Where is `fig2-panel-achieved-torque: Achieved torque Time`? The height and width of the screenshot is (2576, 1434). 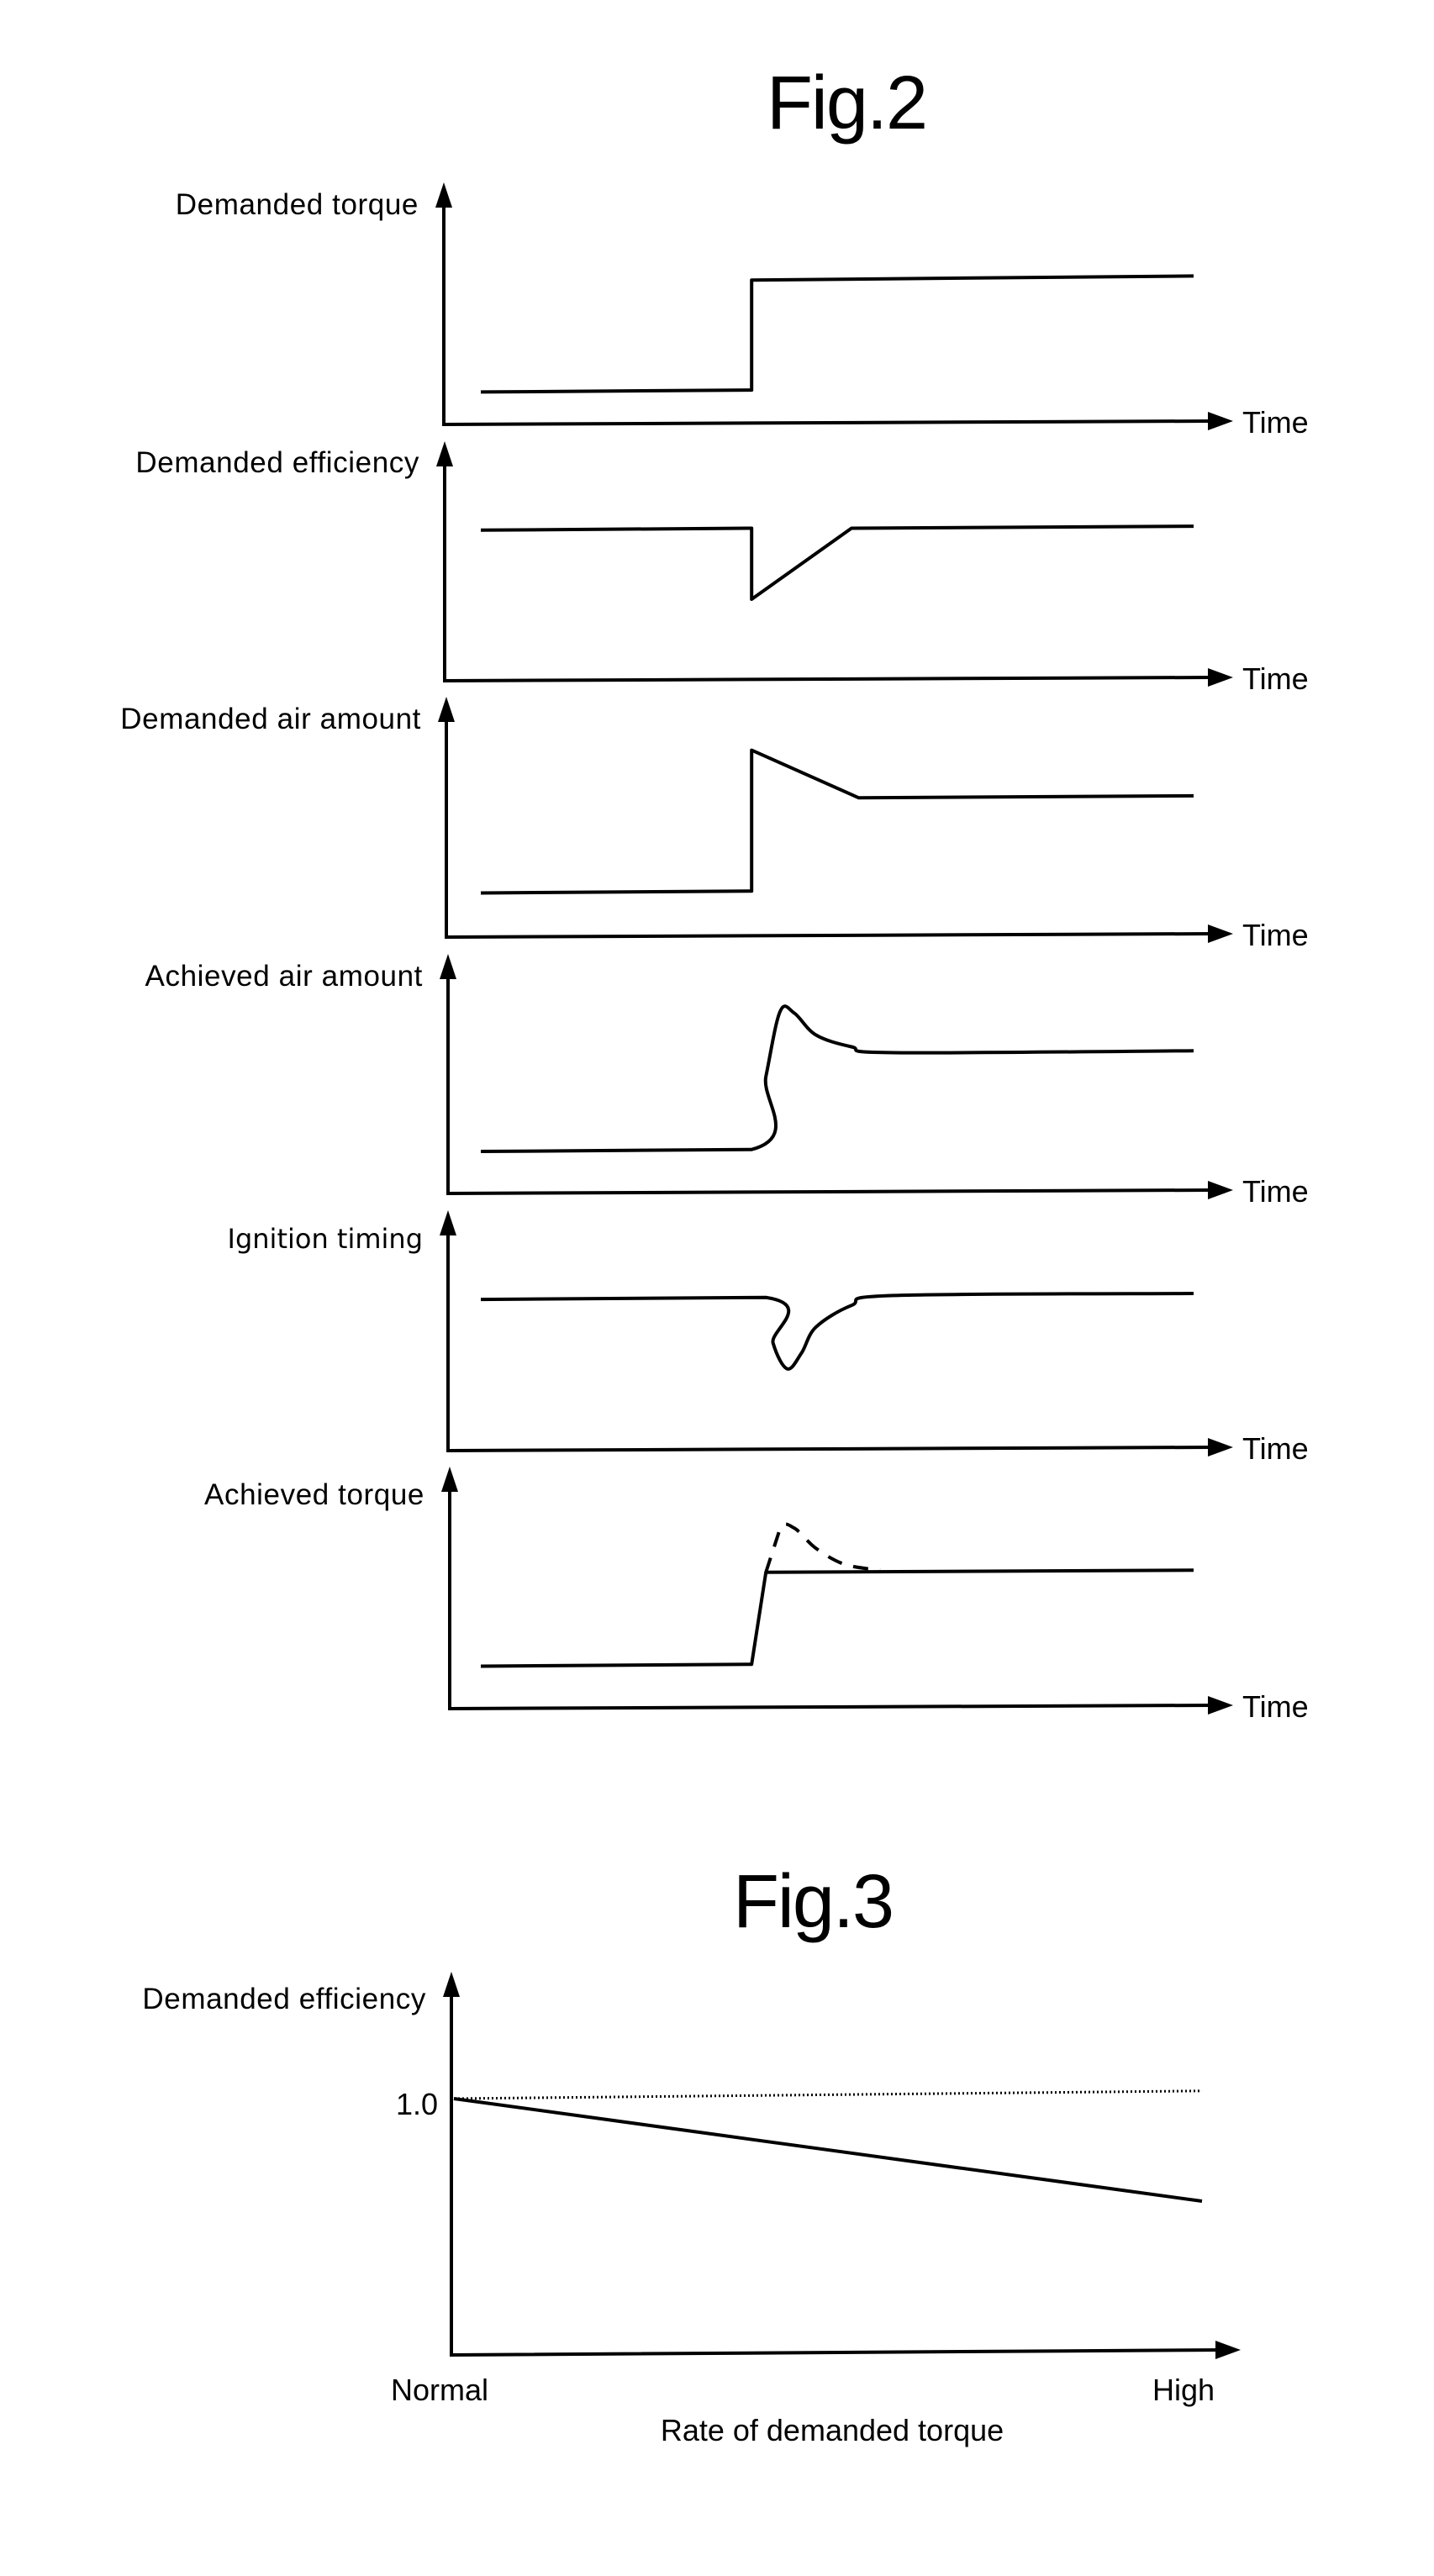
fig2-panel-achieved-torque: Achieved torque Time is located at coordinates (756, 1595).